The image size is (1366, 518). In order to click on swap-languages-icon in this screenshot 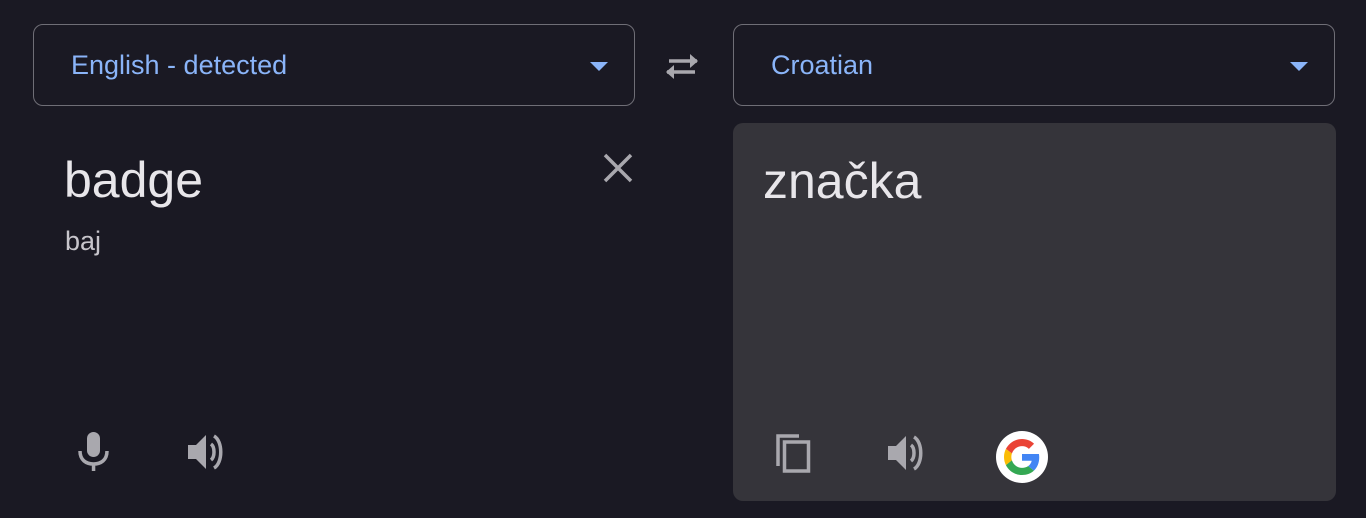, I will do `click(682, 66)`.